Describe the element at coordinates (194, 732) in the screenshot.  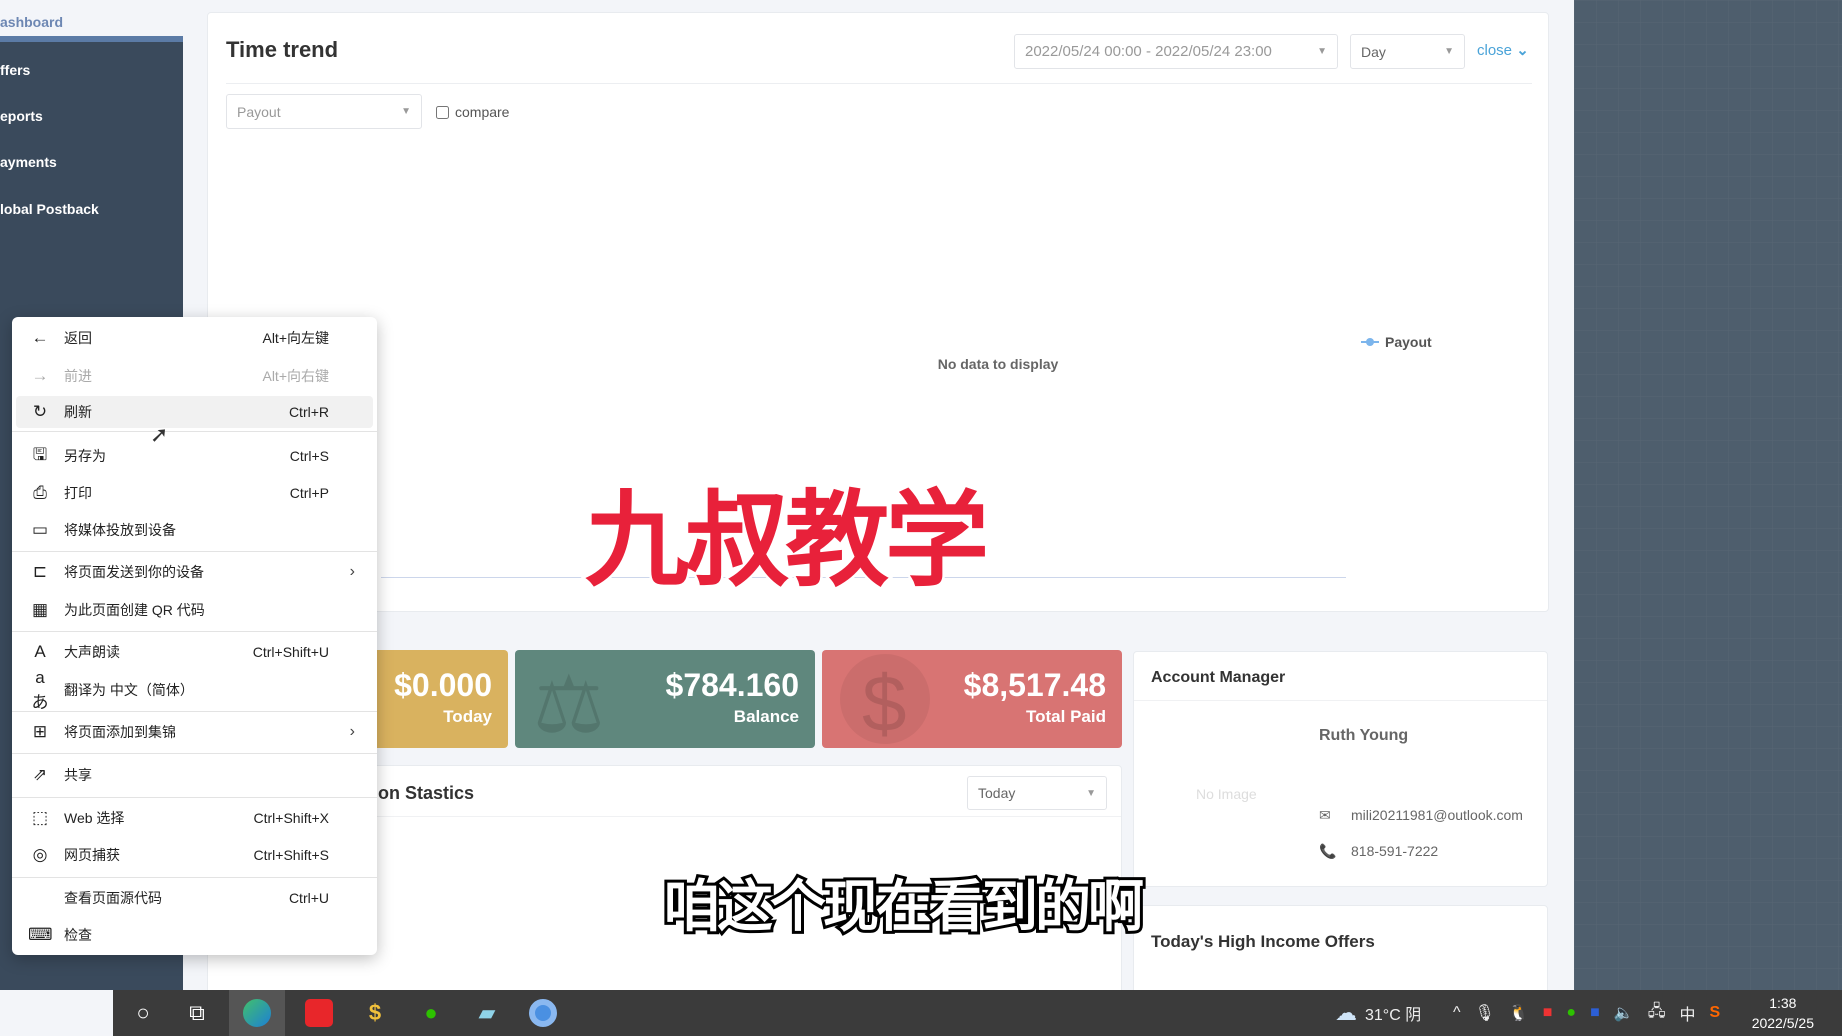
I see `context-menu-item-collections: ⊞ 将页面添加到集锦 ›` at that location.